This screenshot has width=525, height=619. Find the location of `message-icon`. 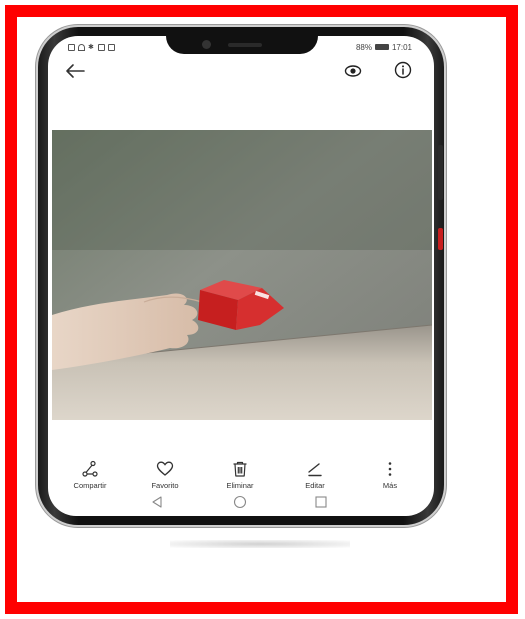

message-icon is located at coordinates (111, 47).